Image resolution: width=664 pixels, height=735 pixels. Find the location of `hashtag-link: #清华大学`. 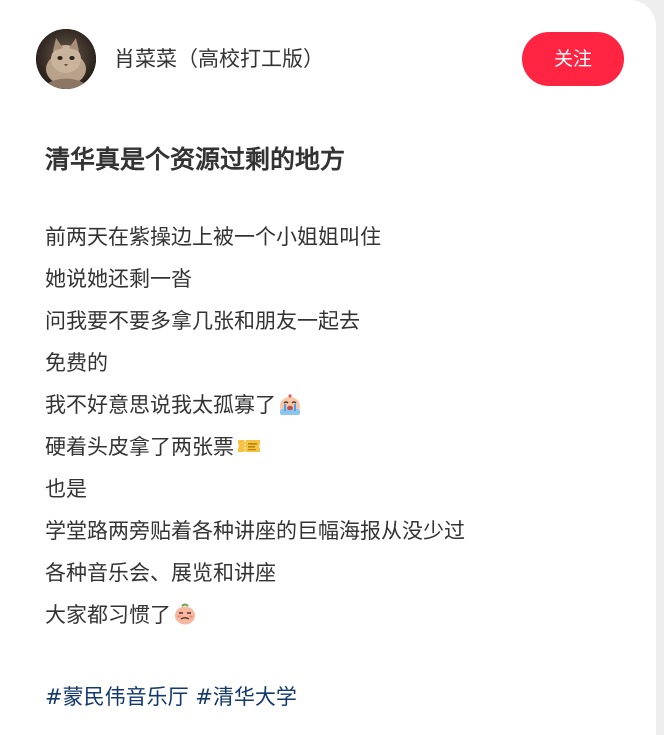

hashtag-link: #清华大学 is located at coordinates (246, 697).